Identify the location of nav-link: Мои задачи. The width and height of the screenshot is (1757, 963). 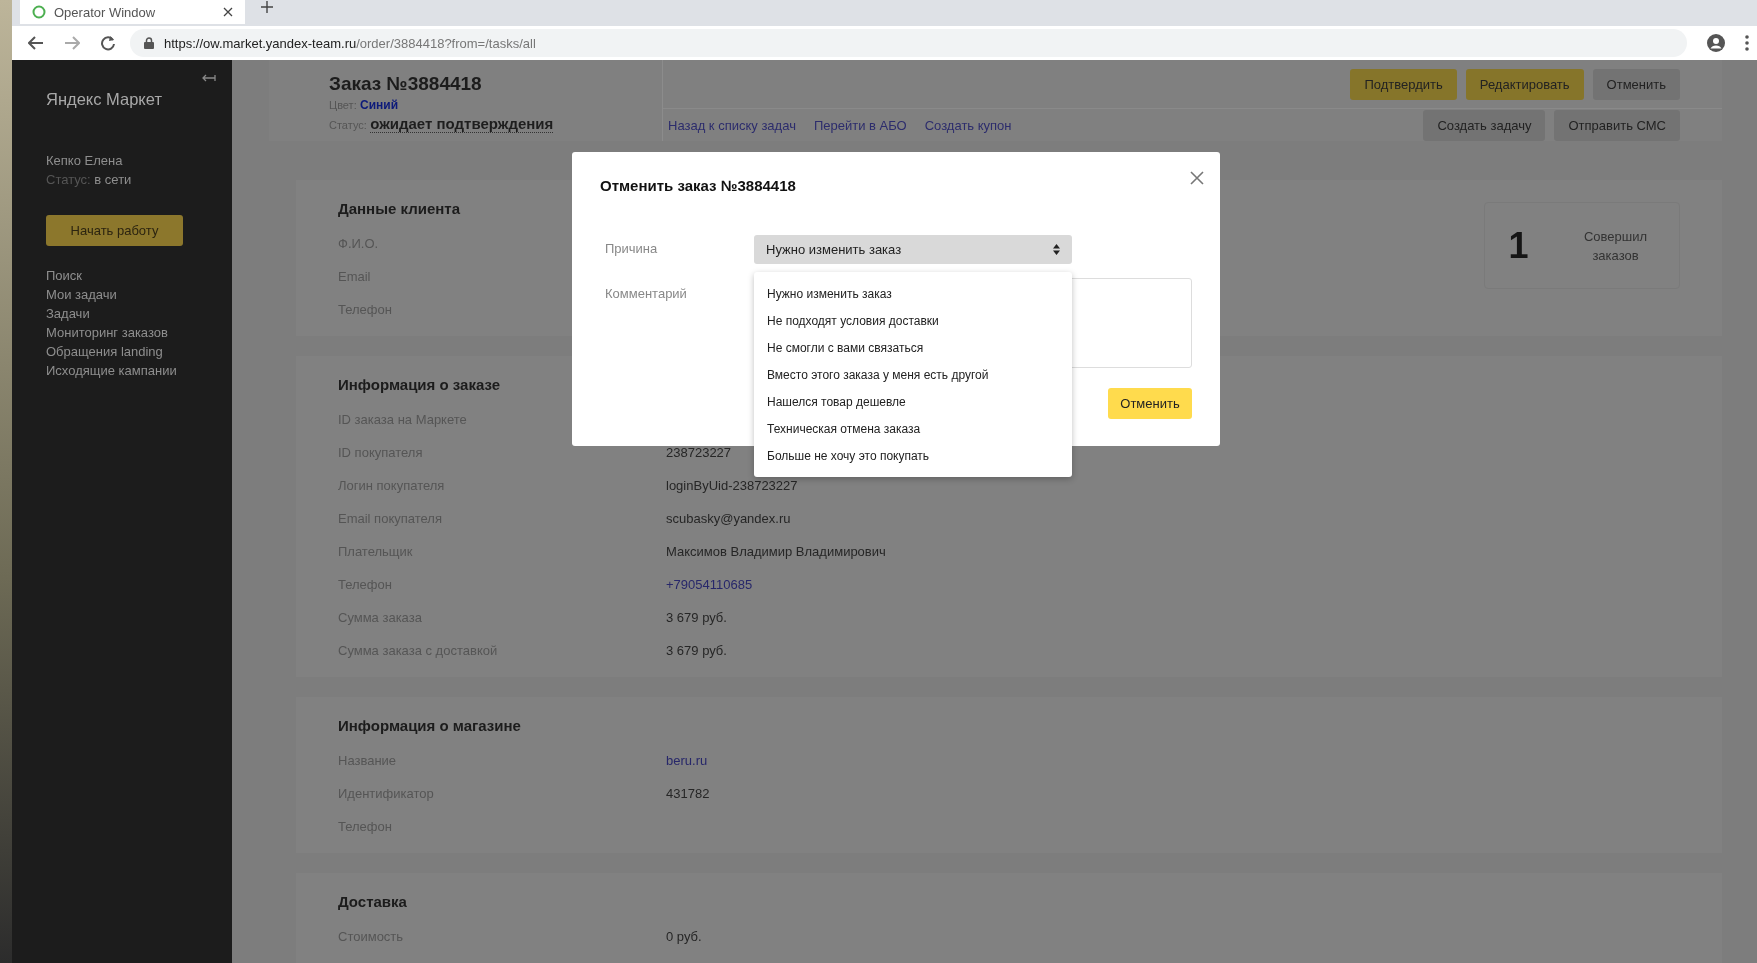
(122, 294).